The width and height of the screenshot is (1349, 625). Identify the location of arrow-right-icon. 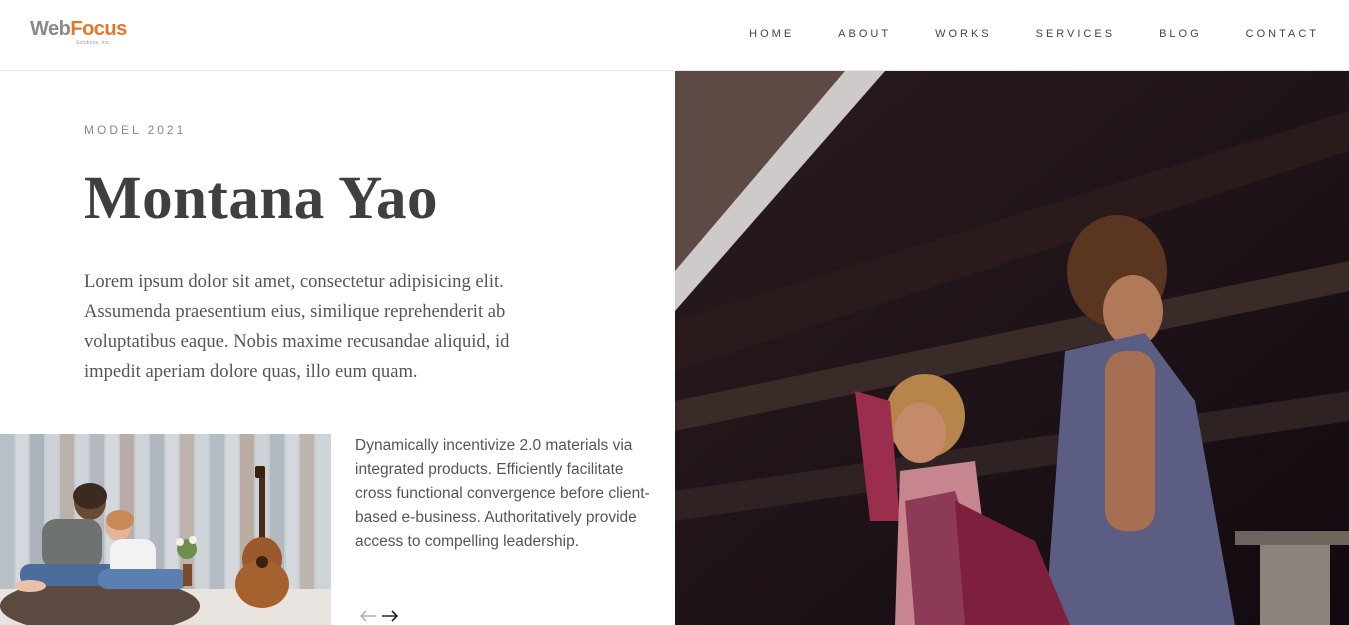
(390, 616).